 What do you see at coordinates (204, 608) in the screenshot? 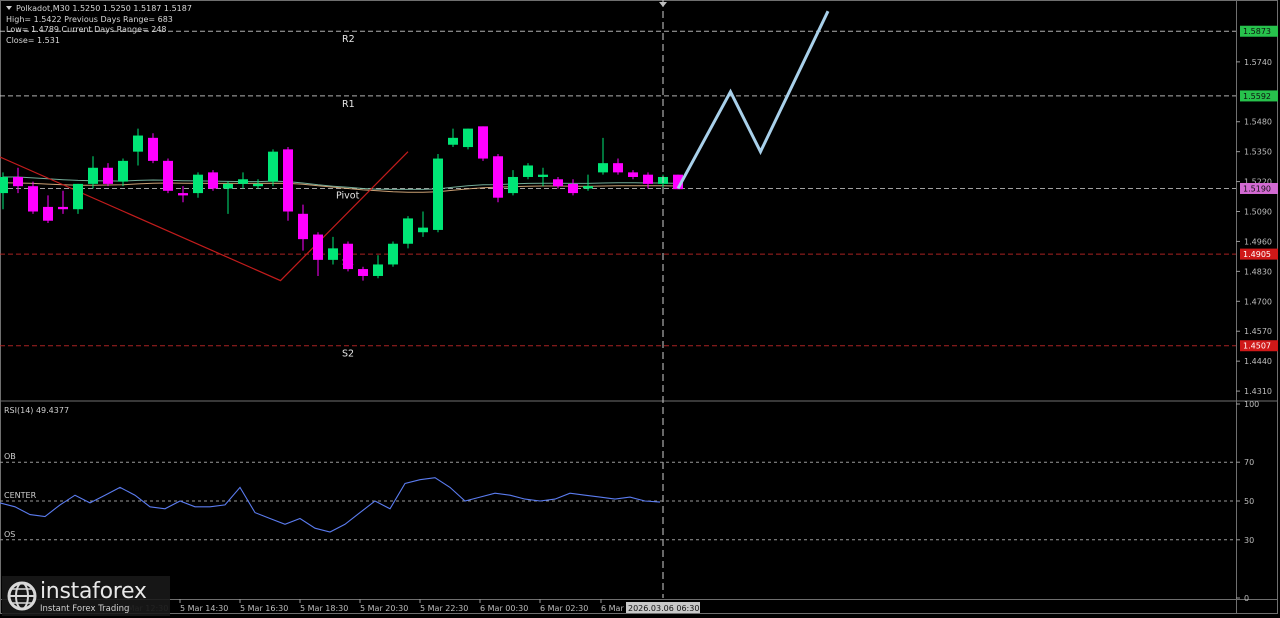
I see `time-tick-label: 5 Mar 14:30` at bounding box center [204, 608].